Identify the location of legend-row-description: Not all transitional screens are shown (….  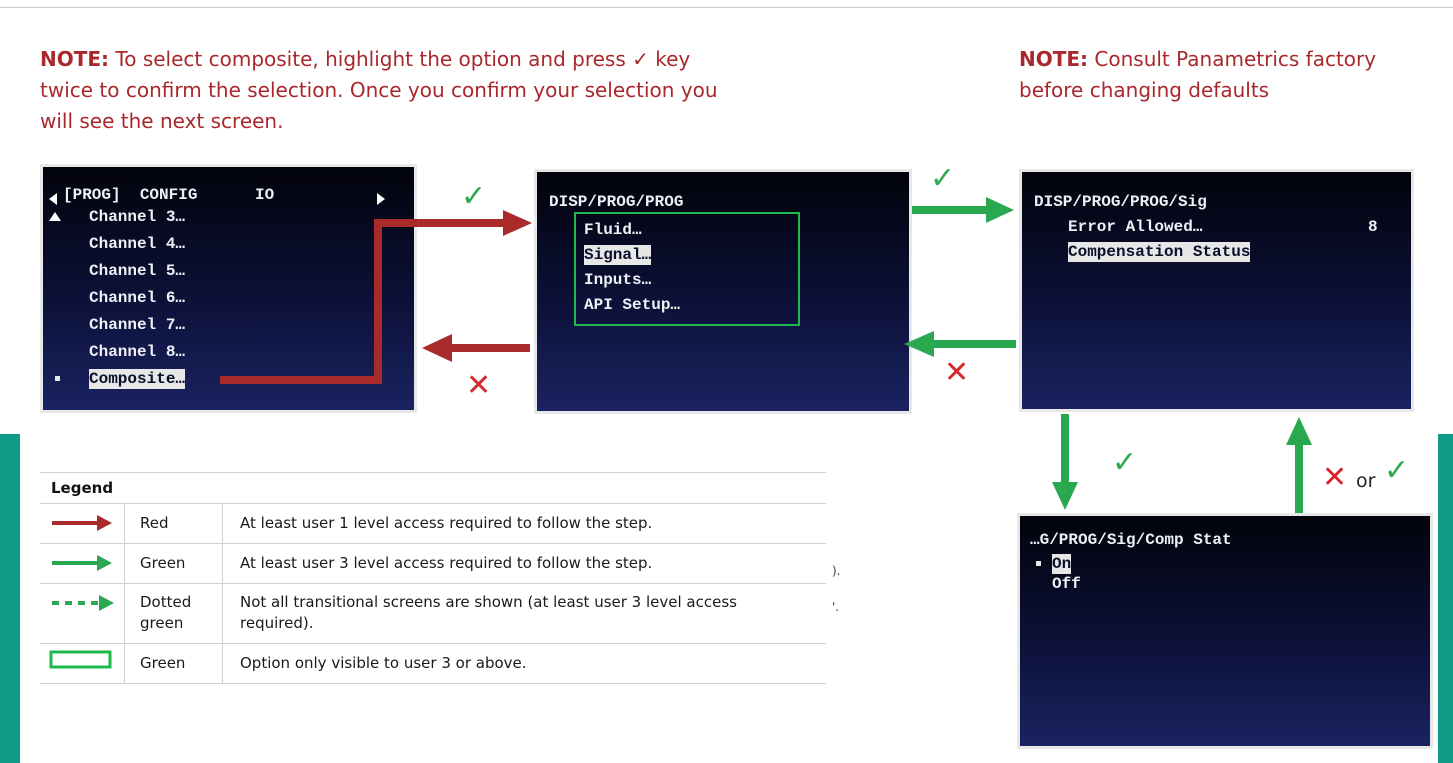
(488, 612).